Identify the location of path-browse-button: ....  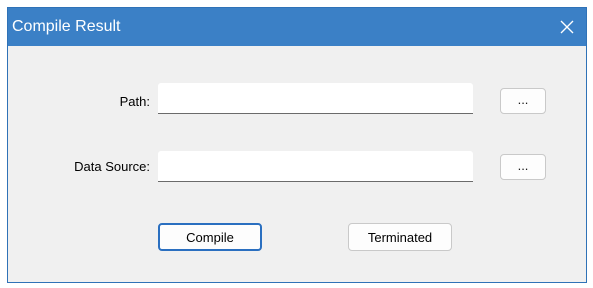
(523, 101).